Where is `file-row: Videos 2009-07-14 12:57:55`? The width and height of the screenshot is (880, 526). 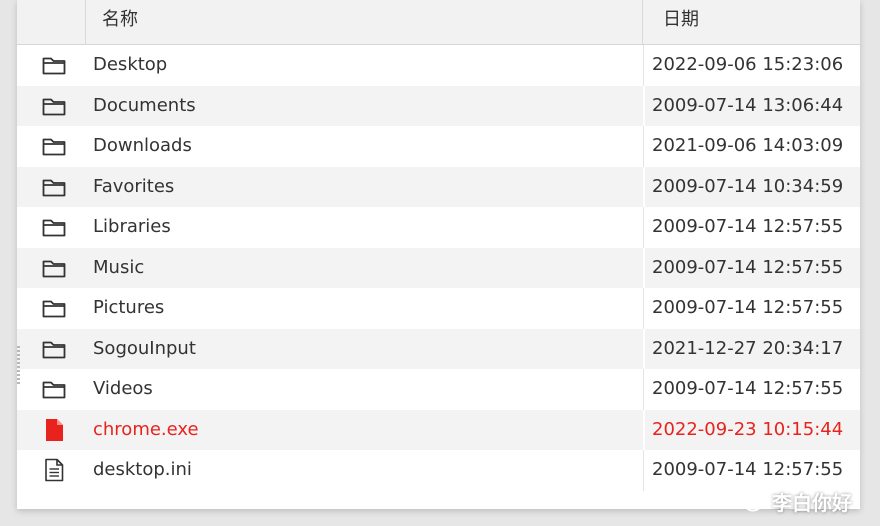
file-row: Videos 2009-07-14 12:57:55 is located at coordinates (438, 389).